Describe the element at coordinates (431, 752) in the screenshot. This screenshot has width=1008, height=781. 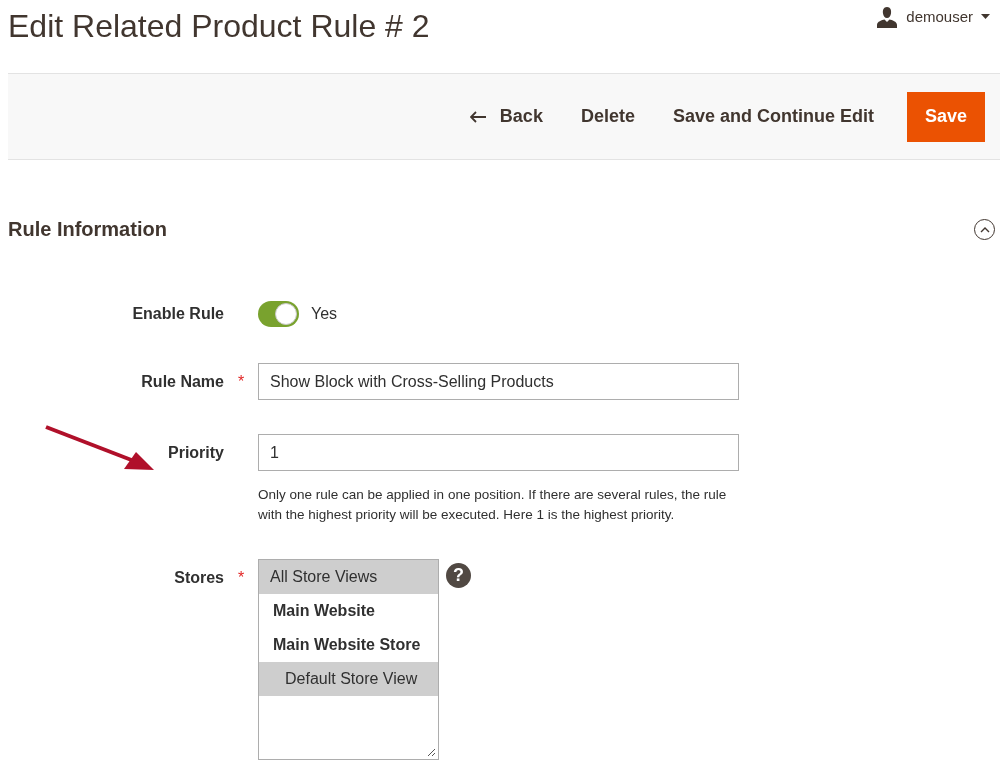
I see `resize-grip-icon` at that location.